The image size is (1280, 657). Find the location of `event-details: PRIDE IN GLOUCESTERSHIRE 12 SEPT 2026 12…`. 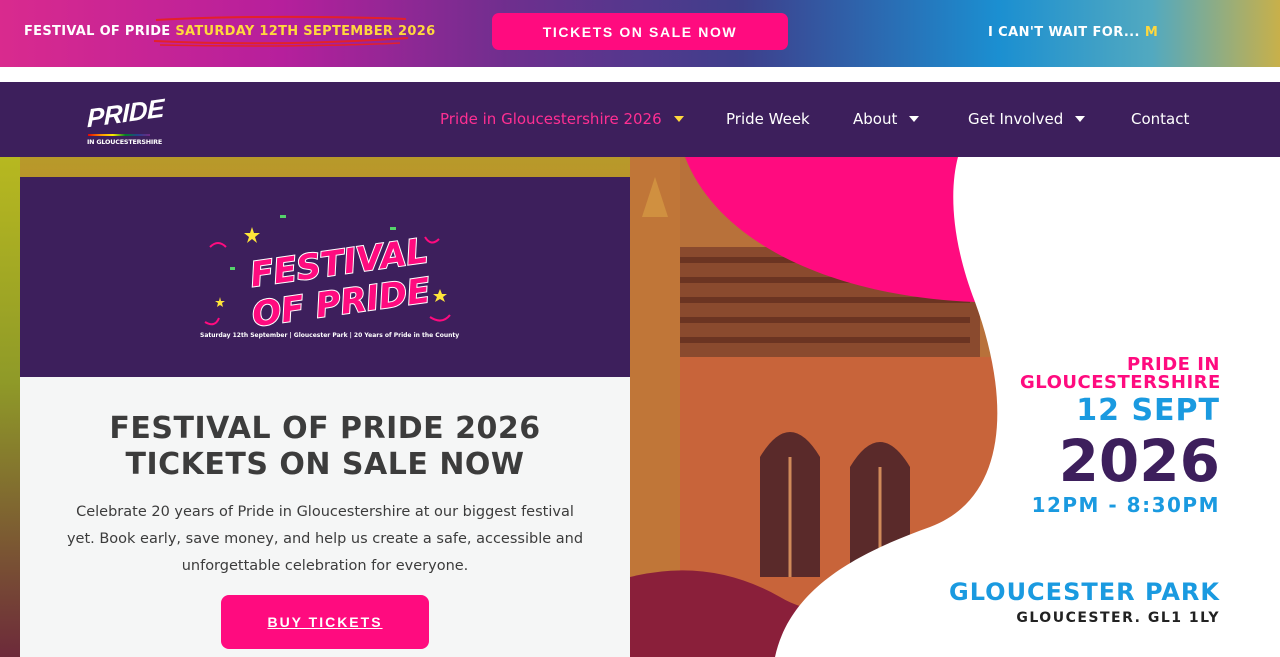

event-details: PRIDE IN GLOUCESTERSHIRE 12 SEPT 2026 12… is located at coordinates (1120, 437).